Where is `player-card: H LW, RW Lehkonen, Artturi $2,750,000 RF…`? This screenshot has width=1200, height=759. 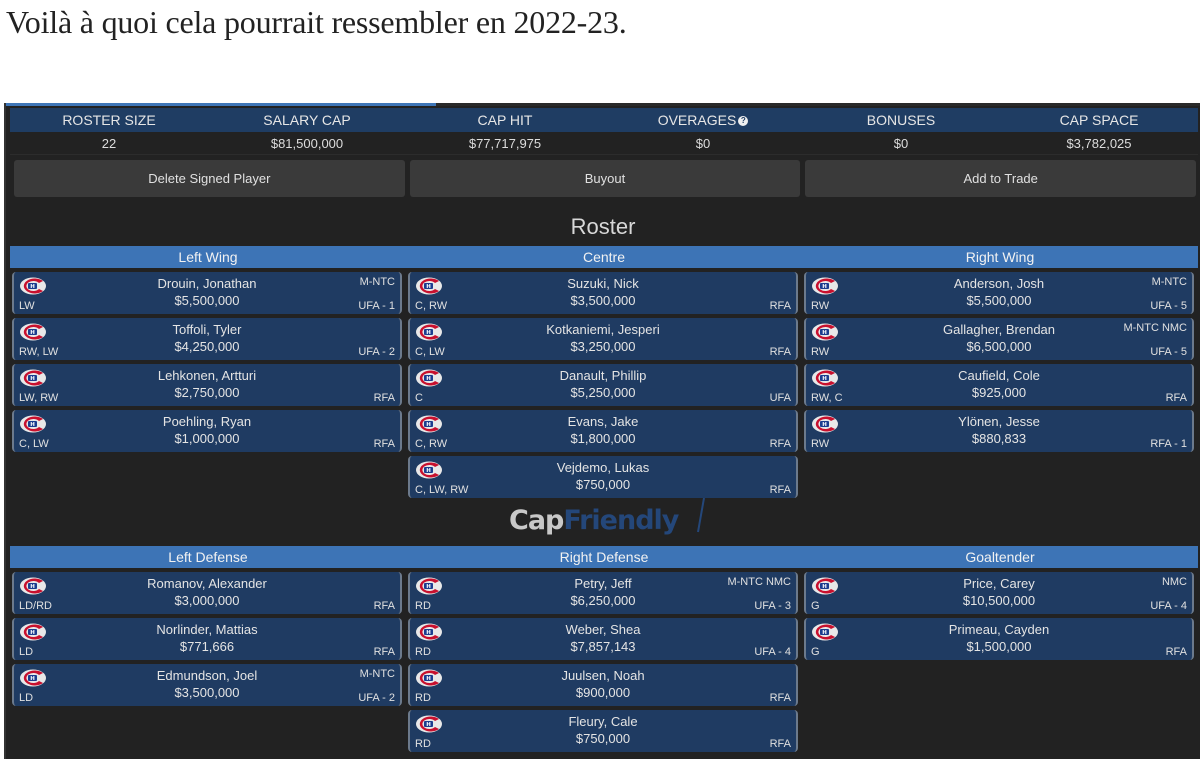
player-card: H LW, RW Lehkonen, Artturi $2,750,000 RF… is located at coordinates (207, 385).